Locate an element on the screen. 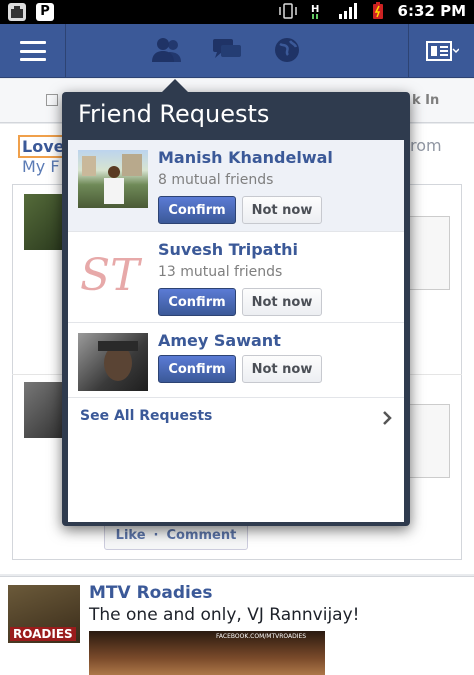  menu-button is located at coordinates (33, 51).